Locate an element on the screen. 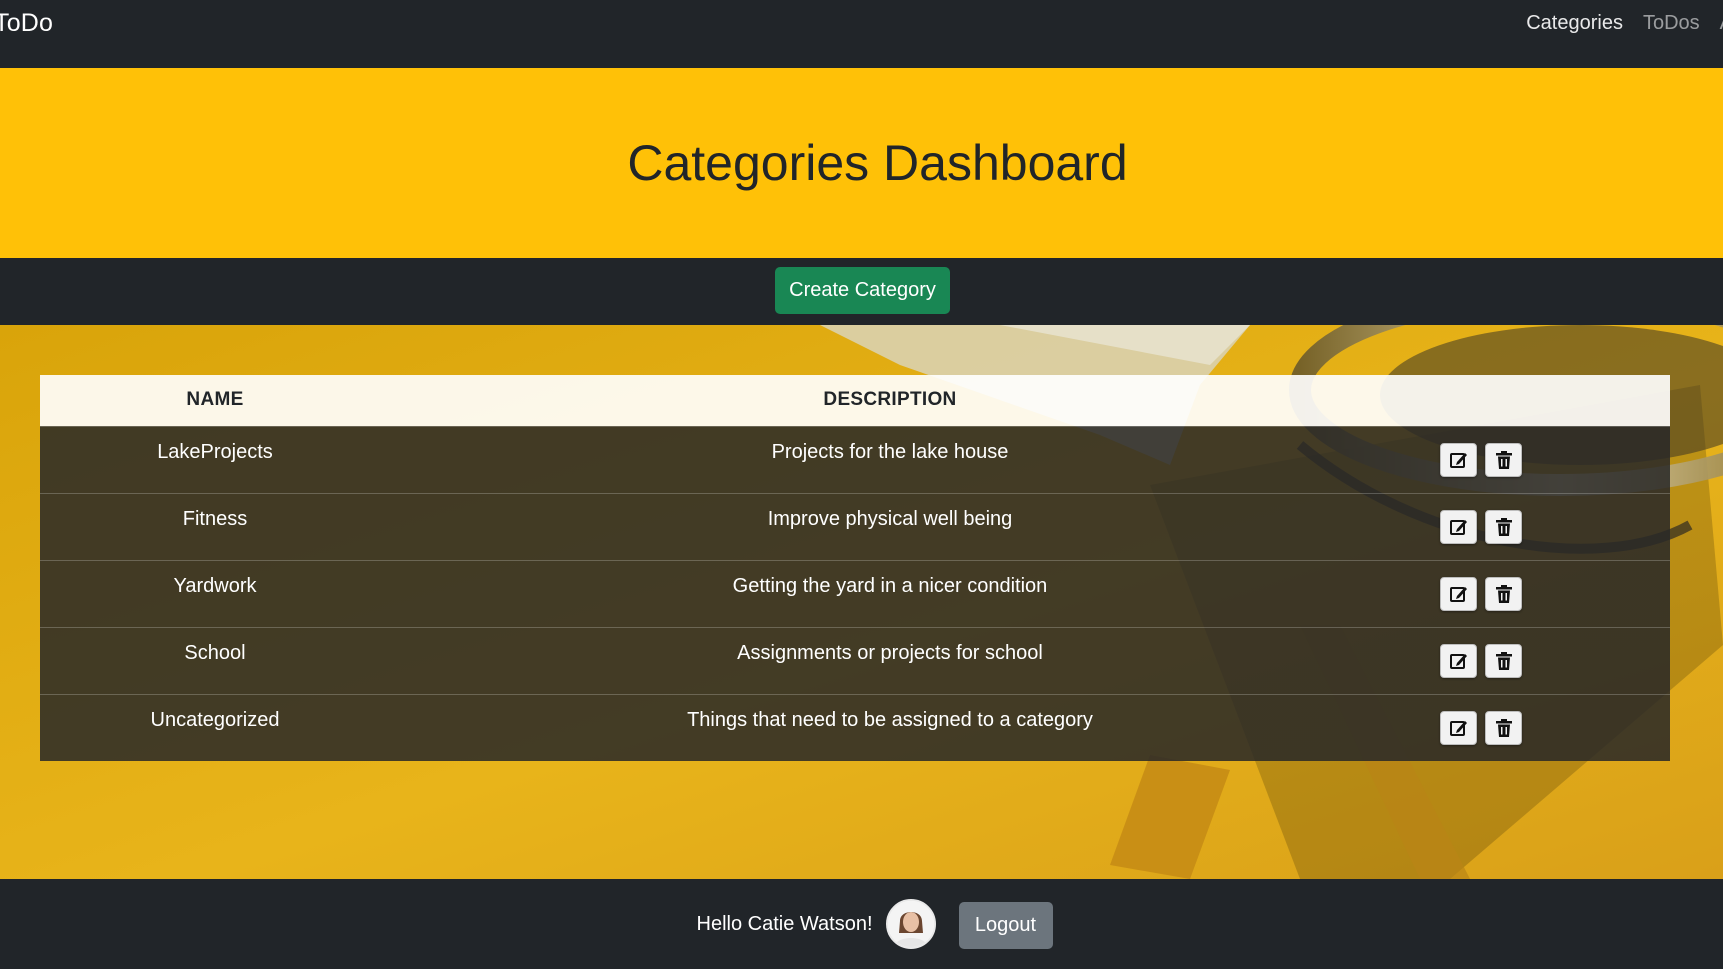 Image resolution: width=1723 pixels, height=969 pixels. footer: Hello Catie Watson! Logout is located at coordinates (861, 924).